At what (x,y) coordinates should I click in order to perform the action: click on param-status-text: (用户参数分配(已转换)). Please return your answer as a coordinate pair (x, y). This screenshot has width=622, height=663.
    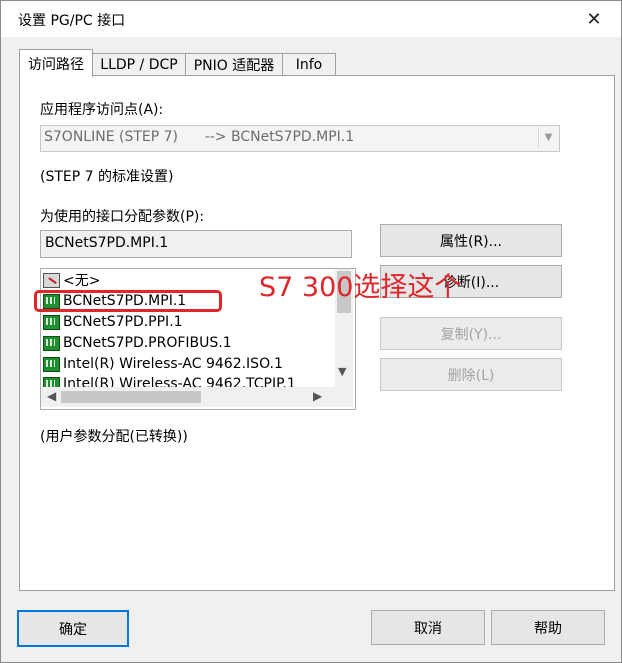
    Looking at the image, I should click on (114, 437).